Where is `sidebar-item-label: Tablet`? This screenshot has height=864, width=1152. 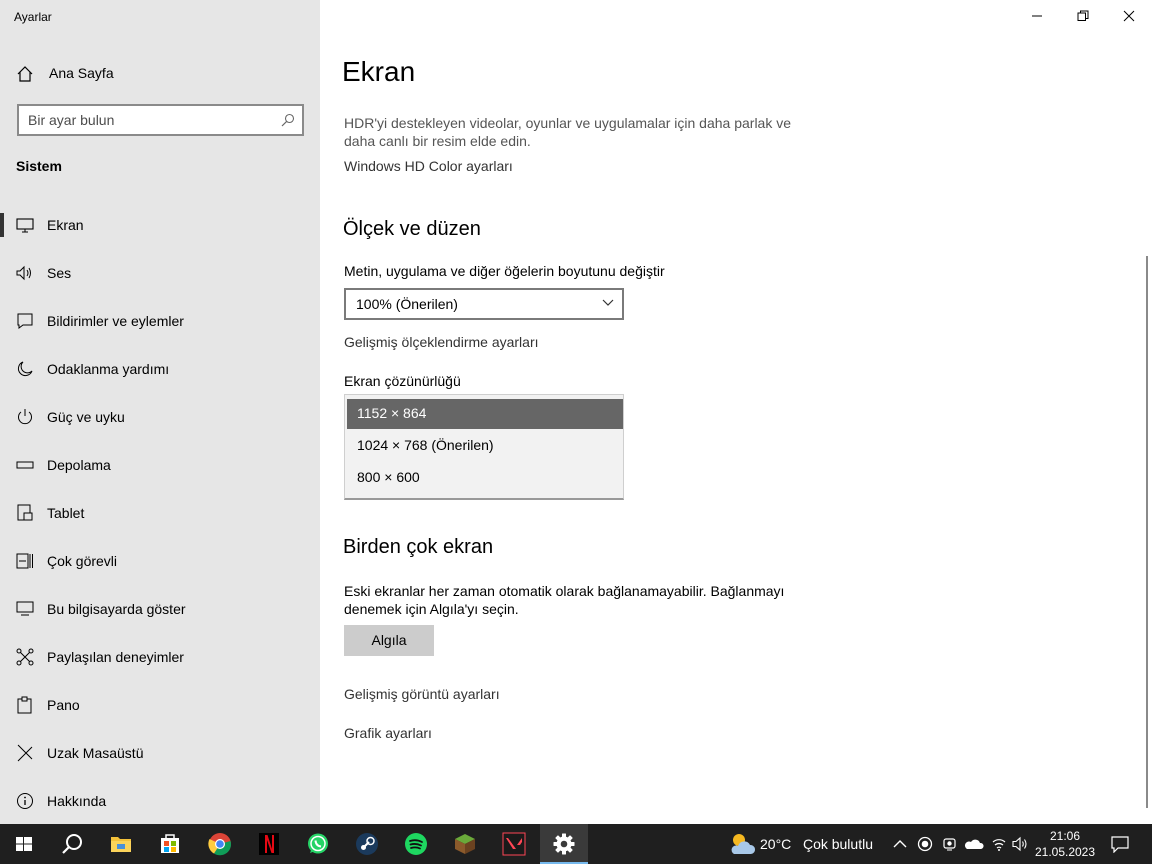 sidebar-item-label: Tablet is located at coordinates (66, 513).